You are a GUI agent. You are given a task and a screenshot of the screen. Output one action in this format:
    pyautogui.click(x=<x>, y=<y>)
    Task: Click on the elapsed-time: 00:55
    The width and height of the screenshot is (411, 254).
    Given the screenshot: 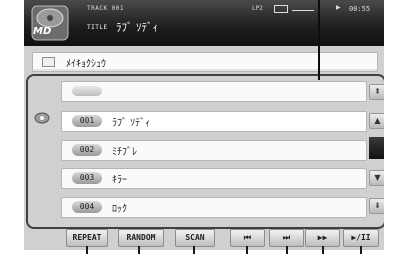 What is the action you would take?
    pyautogui.click(x=360, y=9)
    